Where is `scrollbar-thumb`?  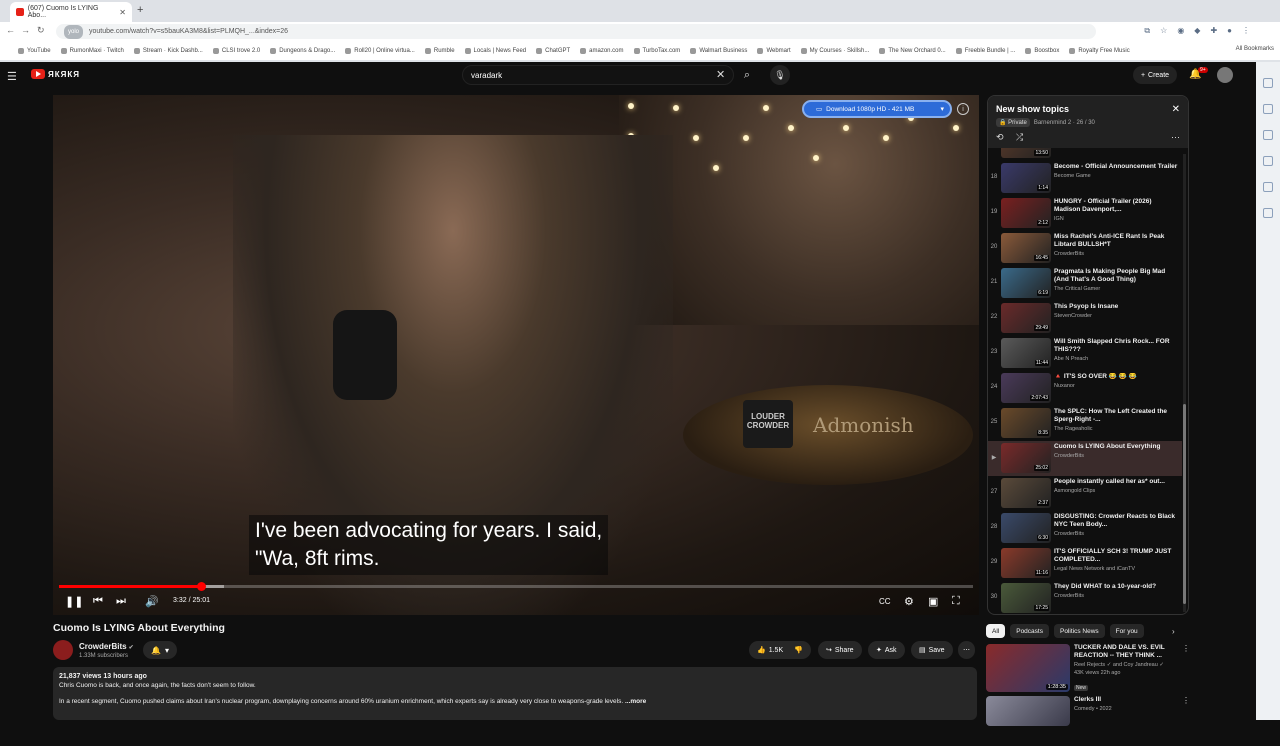 scrollbar-thumb is located at coordinates (1184, 504).